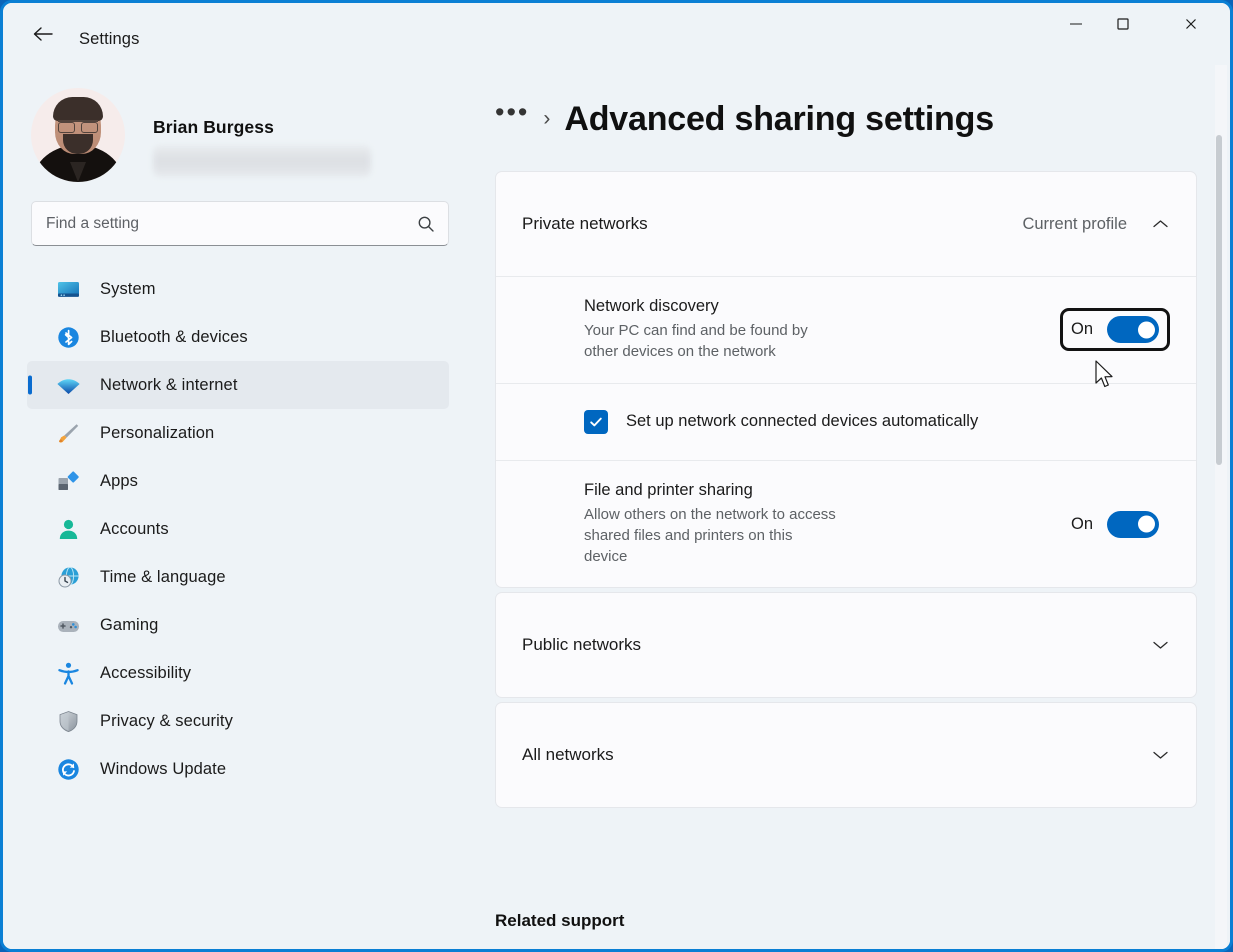 The image size is (1233, 952). I want to click on sidebar-item-label: System, so click(128, 288).